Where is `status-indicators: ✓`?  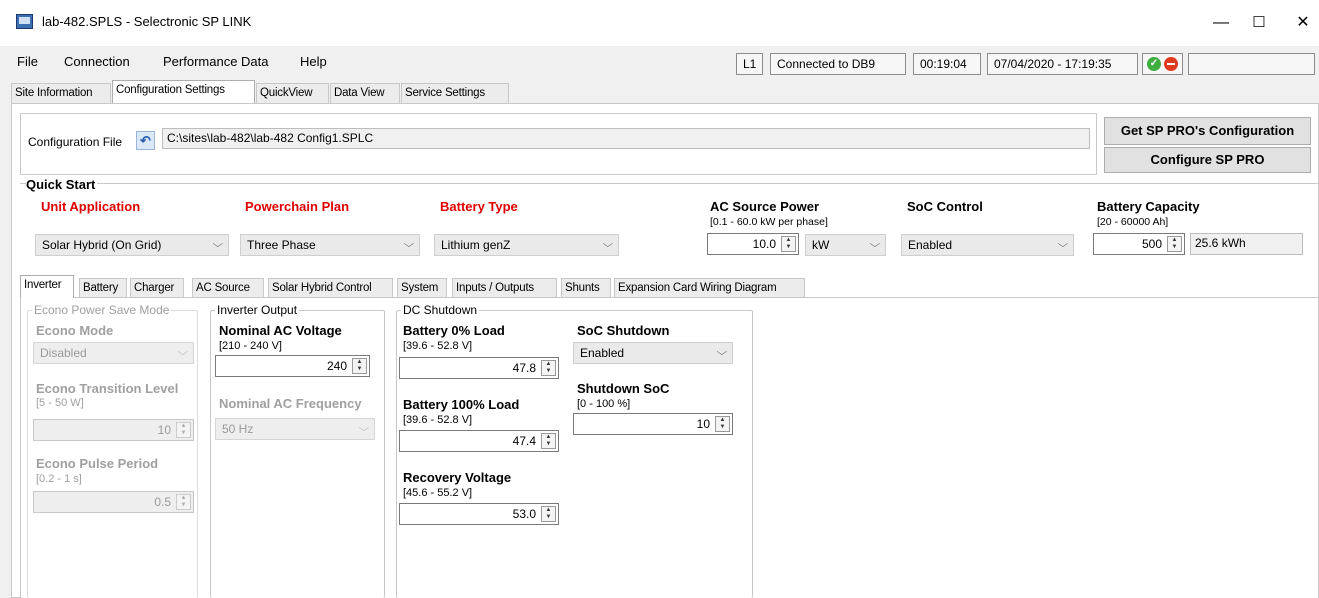 status-indicators: ✓ is located at coordinates (1162, 64).